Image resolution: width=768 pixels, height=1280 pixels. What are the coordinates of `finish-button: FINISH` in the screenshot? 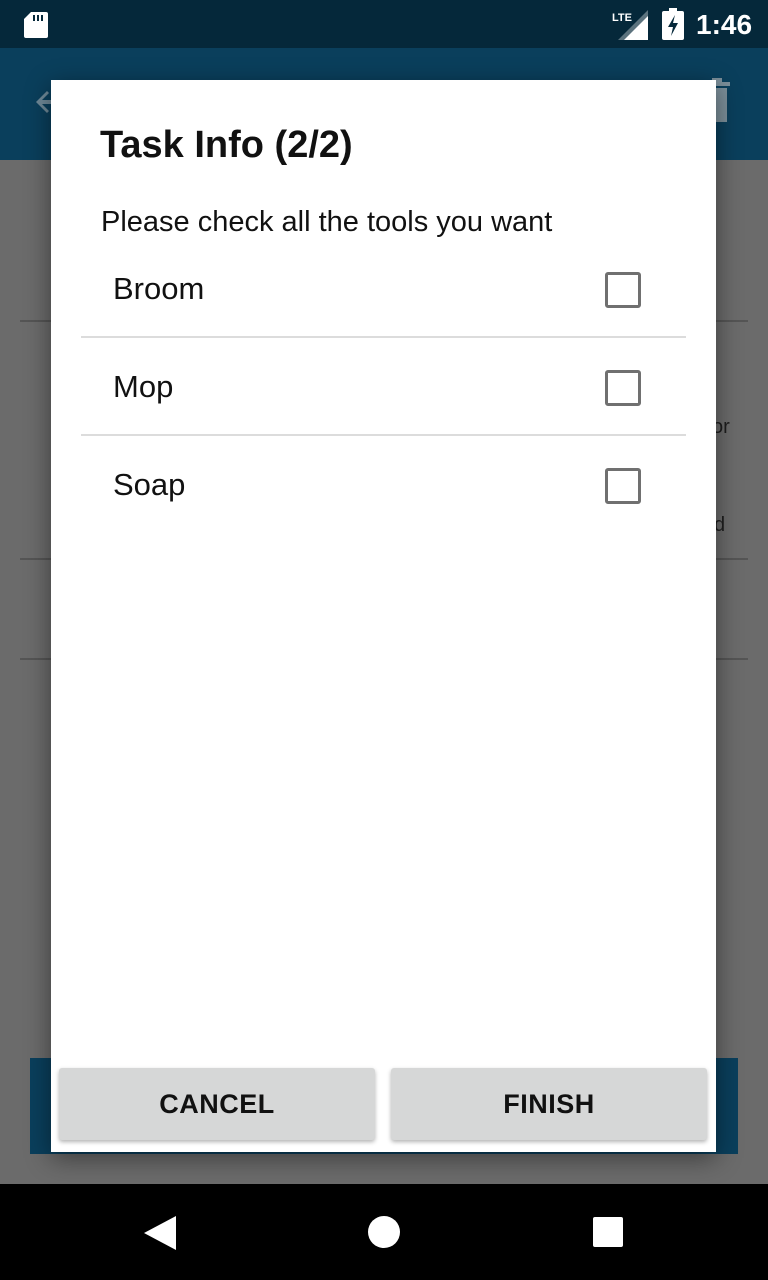 It's located at (549, 1104).